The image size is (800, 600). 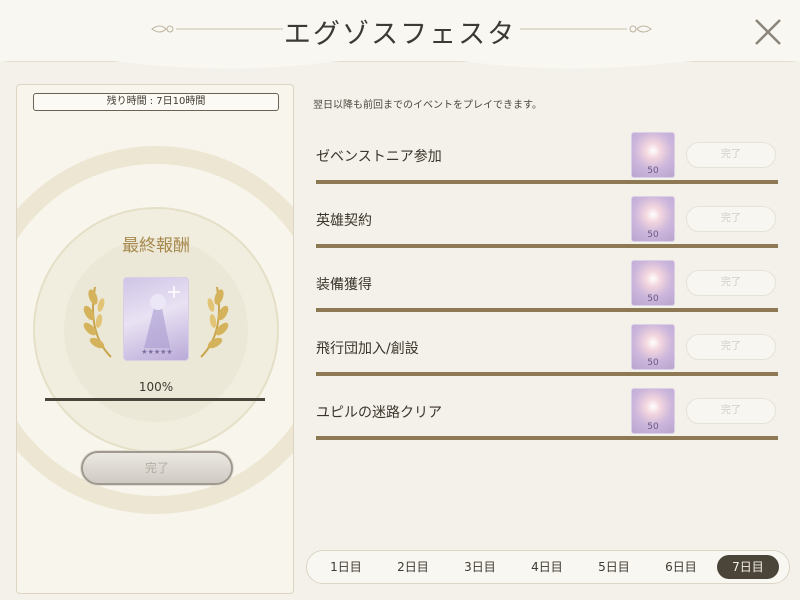 I want to click on progress-bar, so click(x=155, y=399).